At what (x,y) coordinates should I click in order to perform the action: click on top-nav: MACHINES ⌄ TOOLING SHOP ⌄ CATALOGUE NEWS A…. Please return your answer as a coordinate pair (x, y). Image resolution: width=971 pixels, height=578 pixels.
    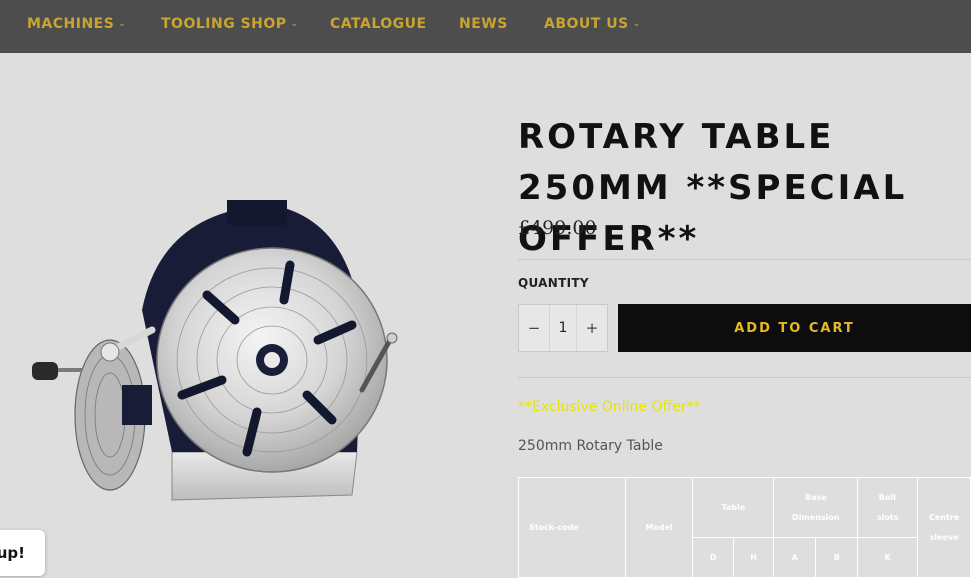
    Looking at the image, I should click on (485, 26).